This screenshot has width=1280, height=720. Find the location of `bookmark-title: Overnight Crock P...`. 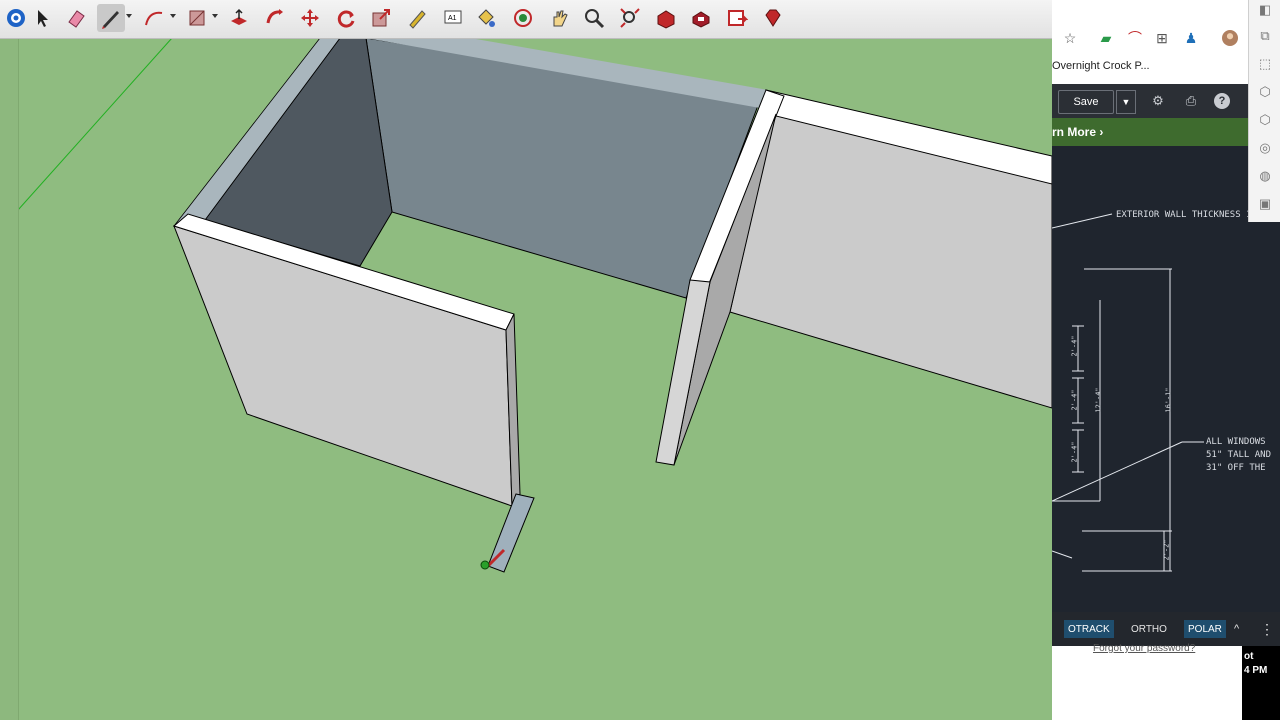

bookmark-title: Overnight Crock P... is located at coordinates (1101, 66).